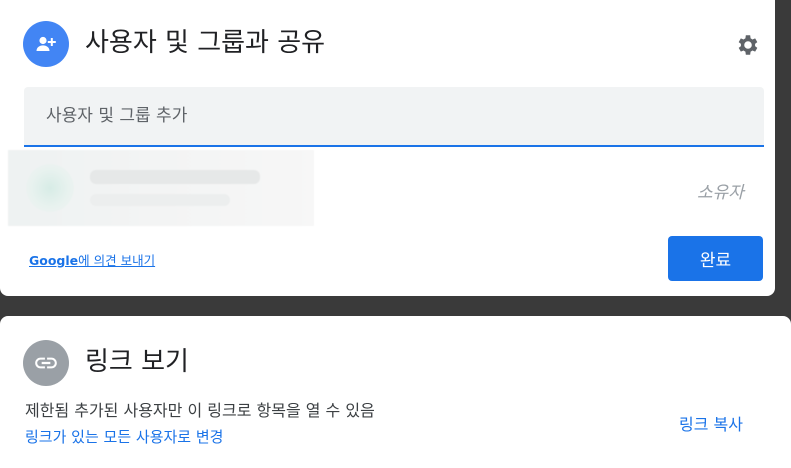 The width and height of the screenshot is (791, 468). Describe the element at coordinates (205, 43) in the screenshot. I see `share-dialog-title: 사용자 및 그룹과 공유` at that location.